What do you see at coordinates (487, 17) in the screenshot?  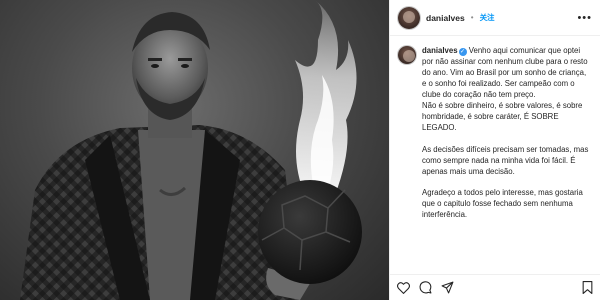 I see `follow-button: 关注` at bounding box center [487, 17].